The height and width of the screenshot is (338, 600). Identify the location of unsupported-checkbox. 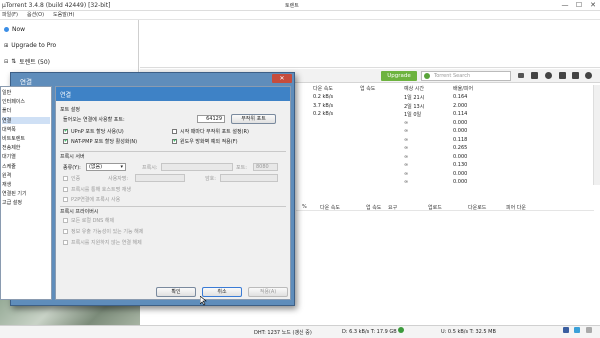
(65, 242).